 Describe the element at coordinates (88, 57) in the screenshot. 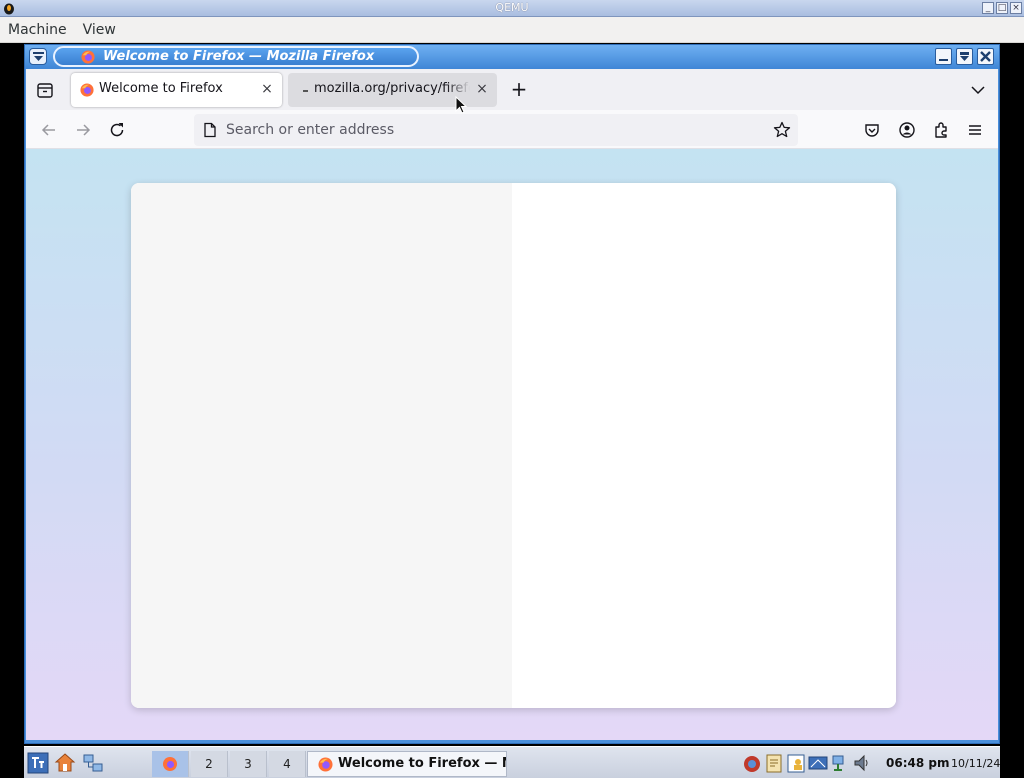

I see `firefox-logo-icon` at that location.